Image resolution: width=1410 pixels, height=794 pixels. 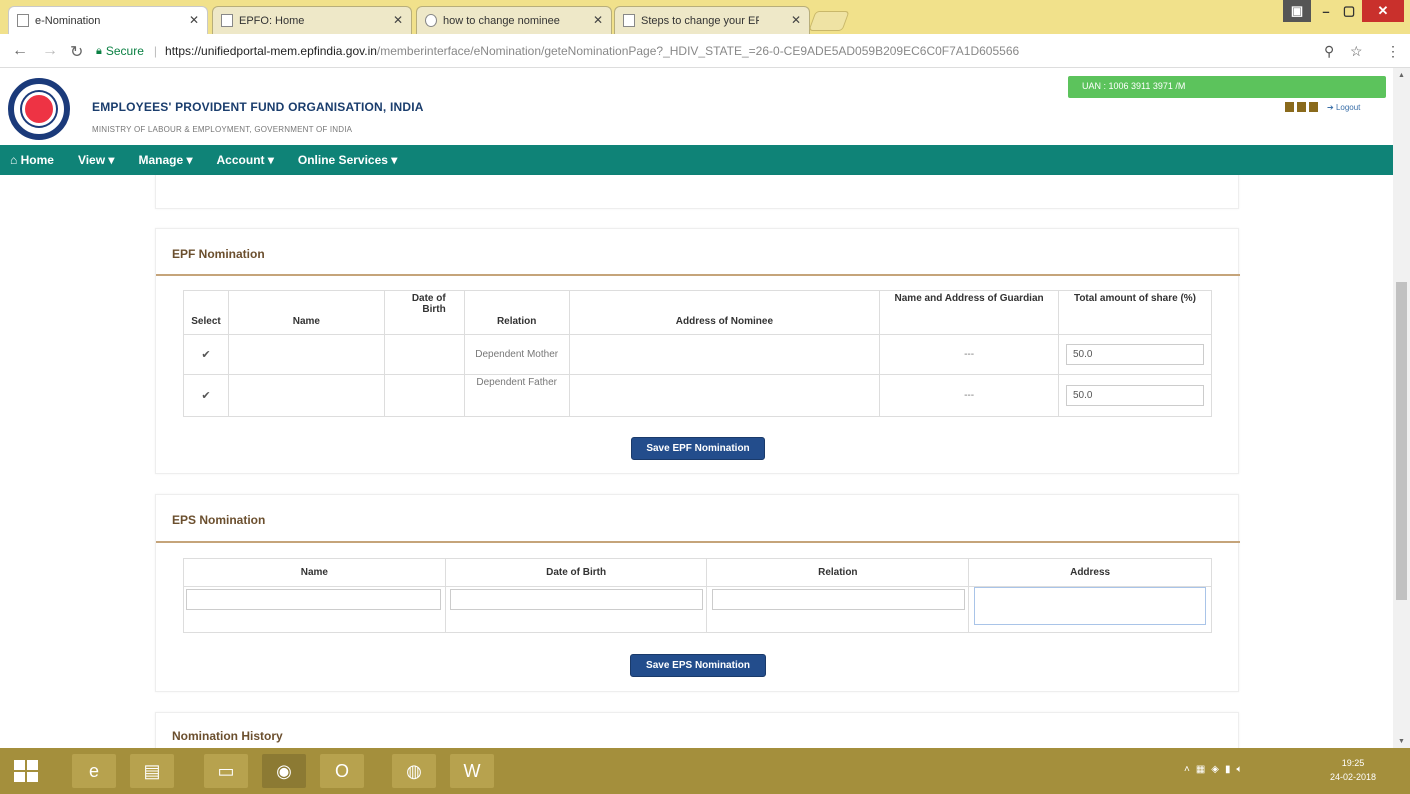 What do you see at coordinates (1356, 51) in the screenshot?
I see `star-icon: ☆` at bounding box center [1356, 51].